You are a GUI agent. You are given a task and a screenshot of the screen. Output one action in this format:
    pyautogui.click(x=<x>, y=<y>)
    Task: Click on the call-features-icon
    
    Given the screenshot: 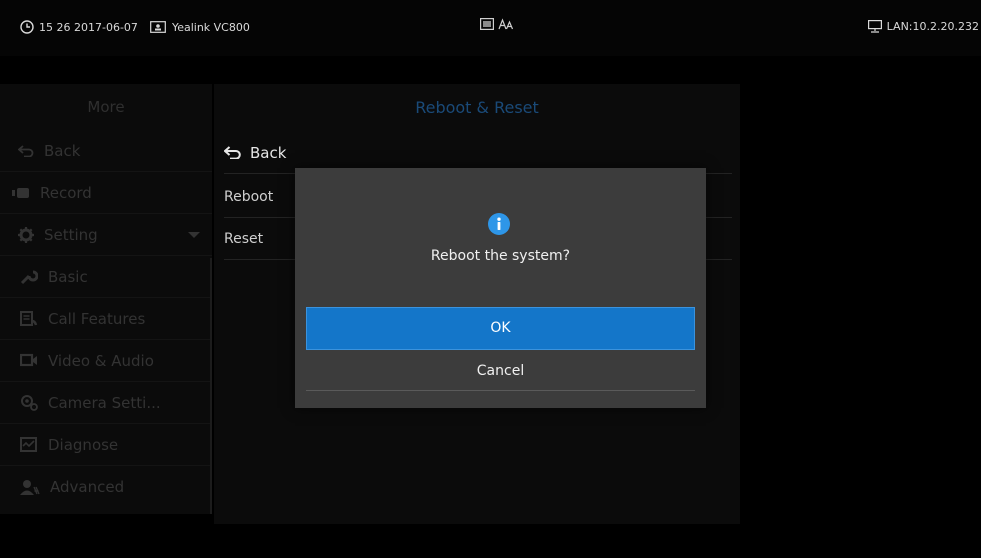 What is the action you would take?
    pyautogui.click(x=29, y=318)
    